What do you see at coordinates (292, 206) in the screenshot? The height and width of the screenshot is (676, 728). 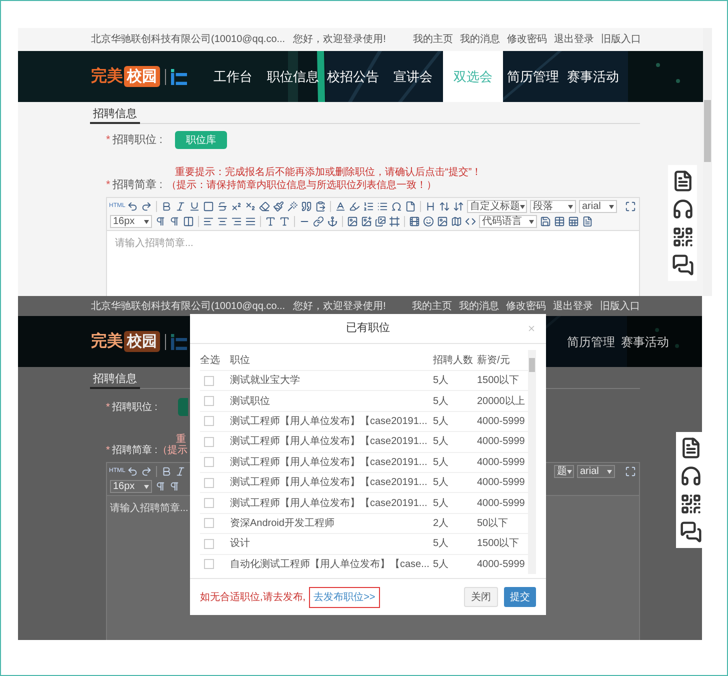 I see `wand-icon` at bounding box center [292, 206].